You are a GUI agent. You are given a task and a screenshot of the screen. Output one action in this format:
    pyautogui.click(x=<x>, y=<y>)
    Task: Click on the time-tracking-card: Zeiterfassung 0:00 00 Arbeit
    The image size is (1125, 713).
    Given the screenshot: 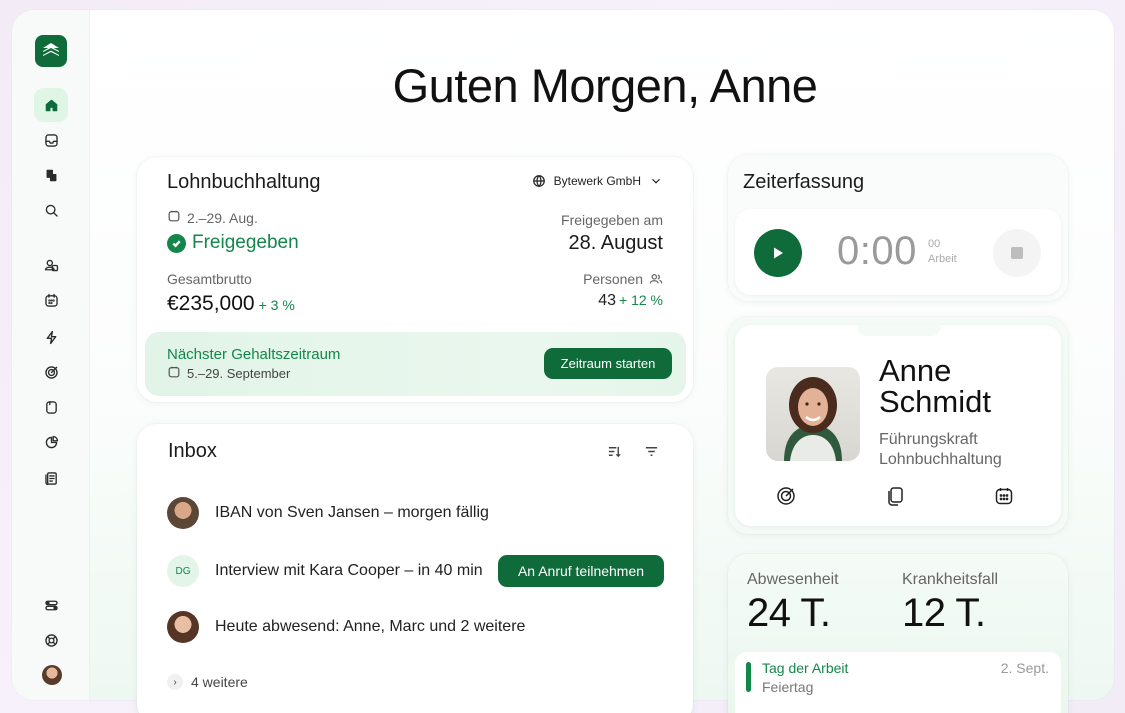 What is the action you would take?
    pyautogui.click(x=898, y=228)
    